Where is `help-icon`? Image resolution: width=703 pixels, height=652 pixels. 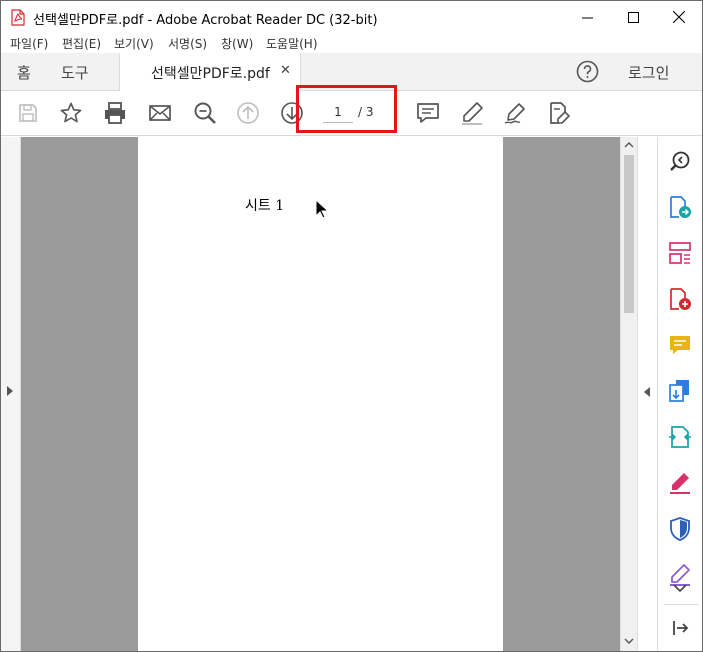
help-icon is located at coordinates (587, 71).